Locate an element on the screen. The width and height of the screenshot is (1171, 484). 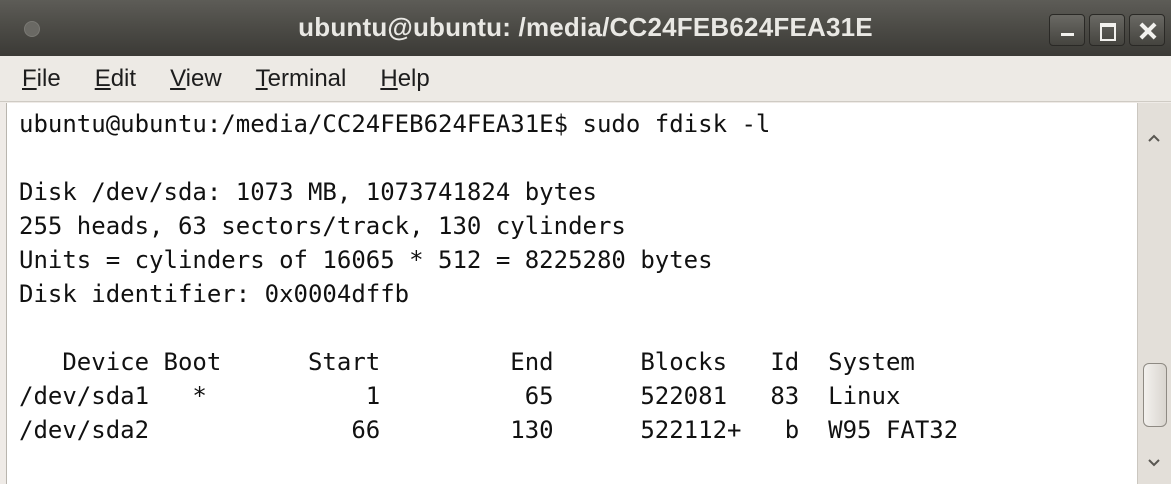
close-button is located at coordinates (1147, 30).